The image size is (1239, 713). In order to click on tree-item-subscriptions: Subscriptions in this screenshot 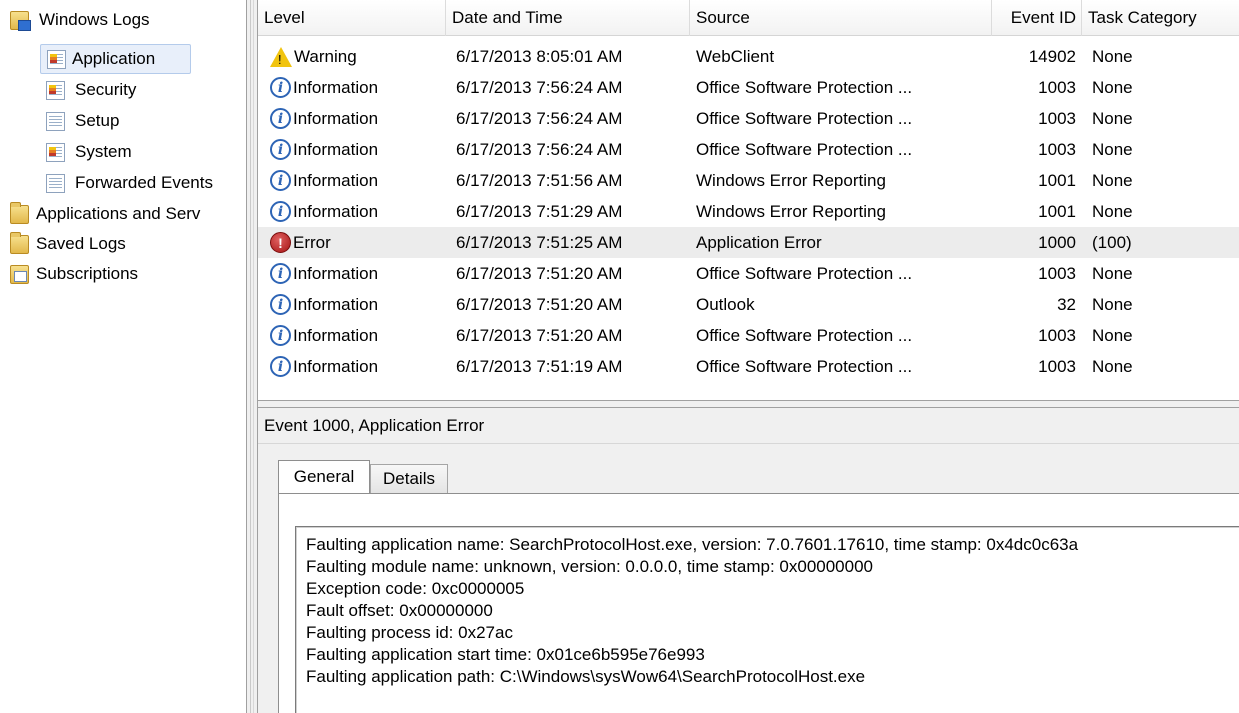, I will do `click(76, 274)`.